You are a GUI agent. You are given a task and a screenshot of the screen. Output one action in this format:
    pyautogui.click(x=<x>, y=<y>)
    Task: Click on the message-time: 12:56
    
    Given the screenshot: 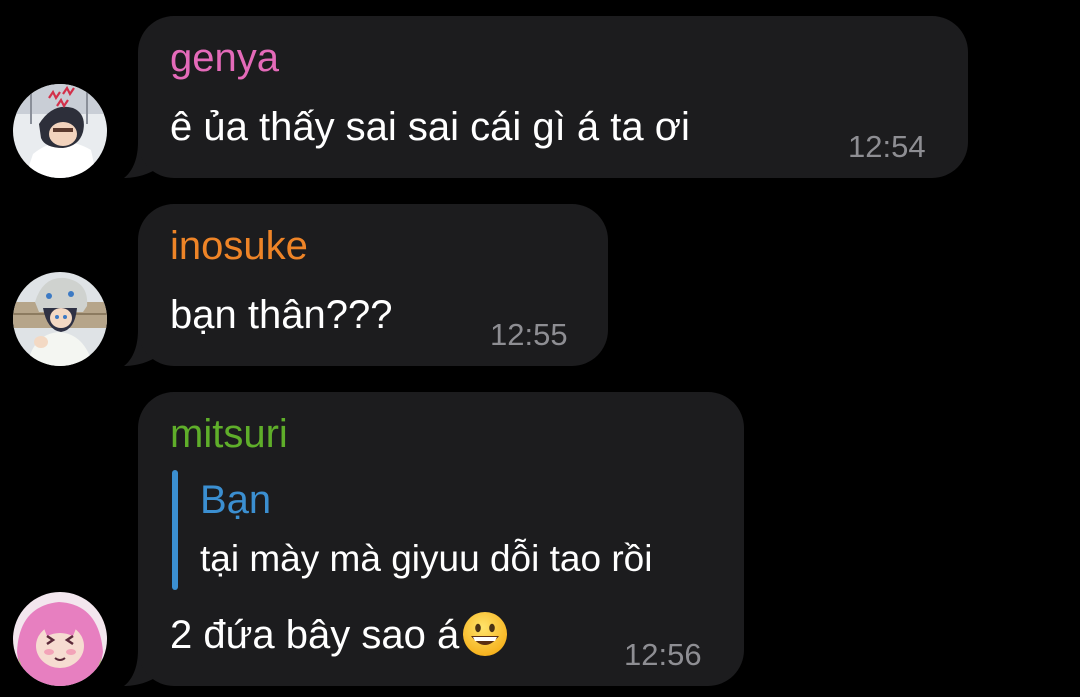 What is the action you would take?
    pyautogui.click(x=663, y=654)
    